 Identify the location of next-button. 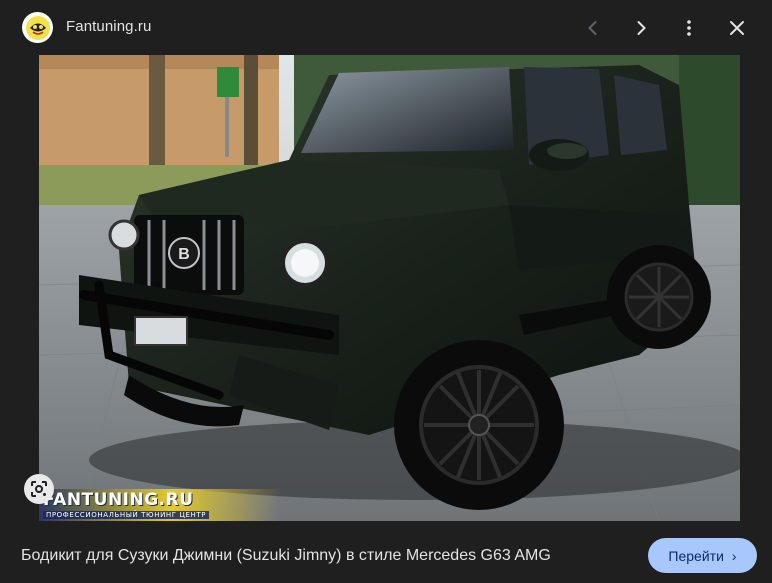
(641, 28).